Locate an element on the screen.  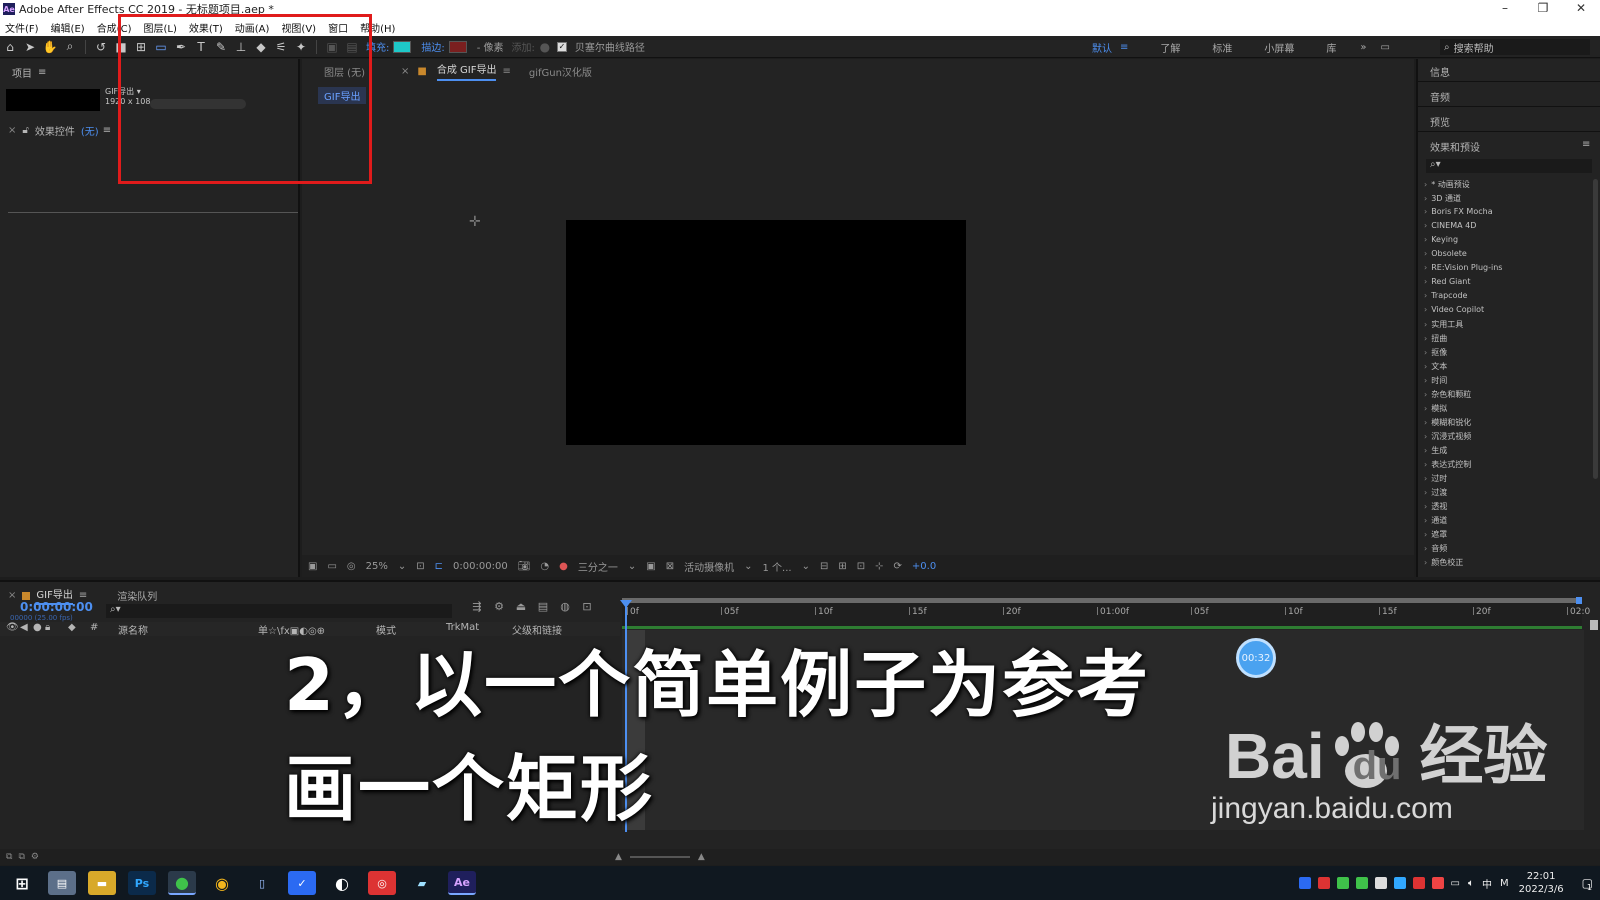
network-icon: ▭ is located at coordinates (1455, 883).